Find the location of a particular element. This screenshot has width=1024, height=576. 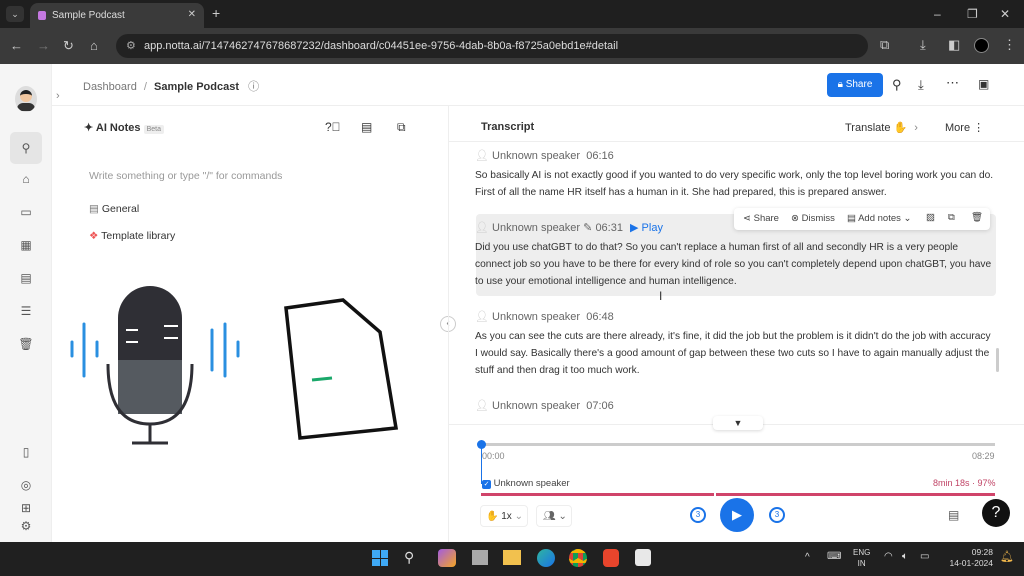

clock: 09:28 14-01-2024 is located at coordinates (968, 558).